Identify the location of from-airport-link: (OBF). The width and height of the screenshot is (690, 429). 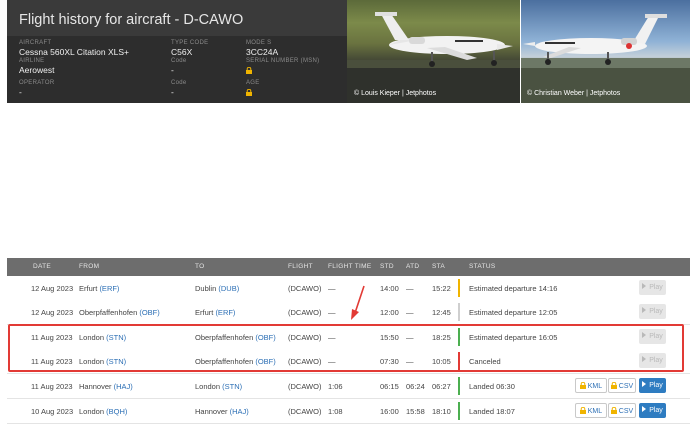
(149, 312).